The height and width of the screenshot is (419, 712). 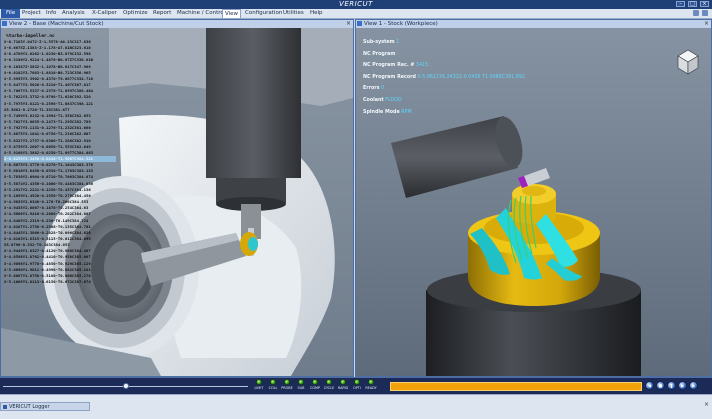 I want to click on led-cycle: CYCLE, so click(x=329, y=384).